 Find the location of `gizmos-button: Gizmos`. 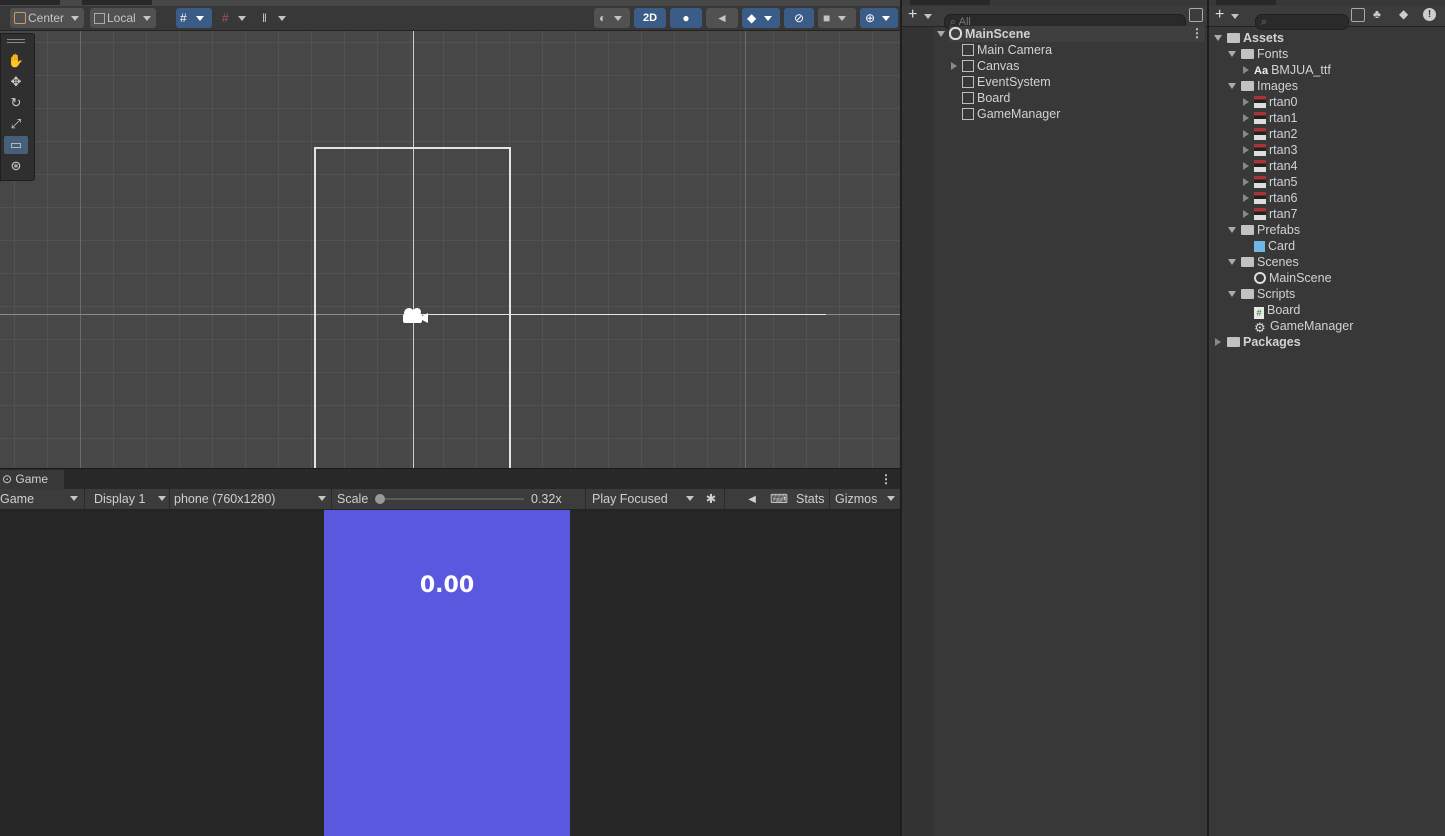

gizmos-button: Gizmos is located at coordinates (867, 499).